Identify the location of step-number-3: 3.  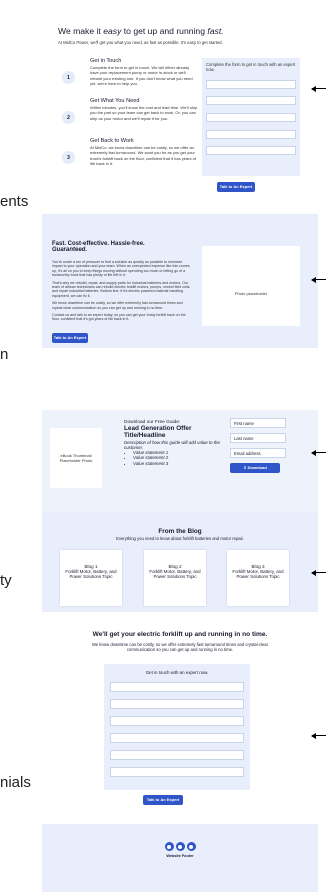
(68, 157).